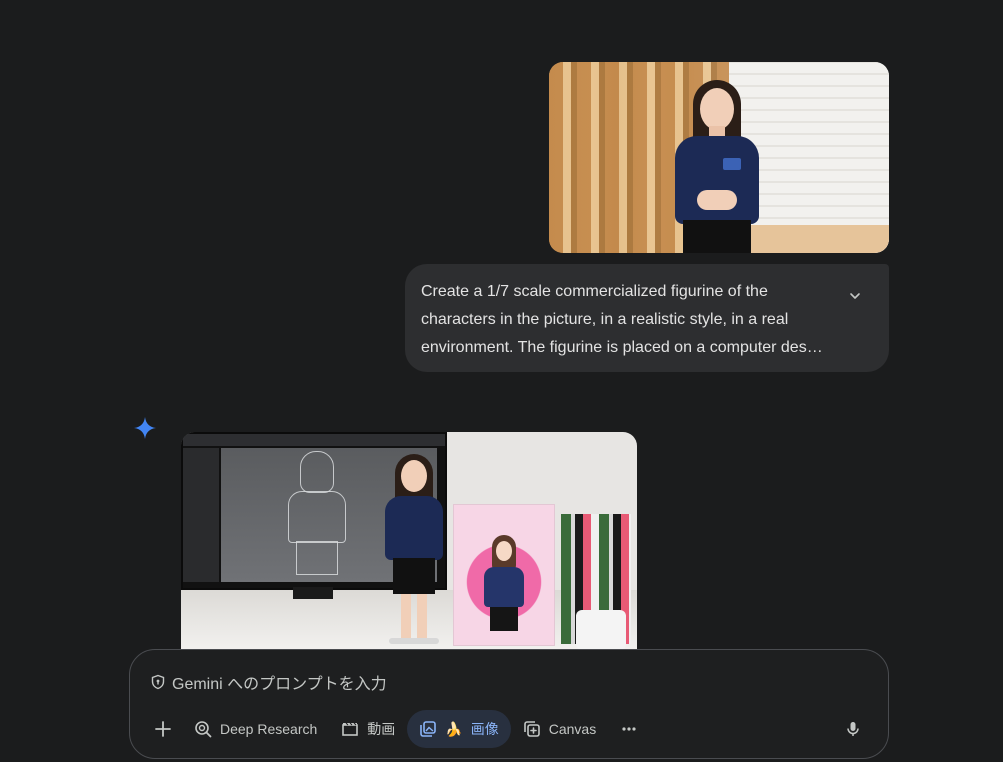 This screenshot has width=1003, height=762. I want to click on add-button, so click(163, 729).